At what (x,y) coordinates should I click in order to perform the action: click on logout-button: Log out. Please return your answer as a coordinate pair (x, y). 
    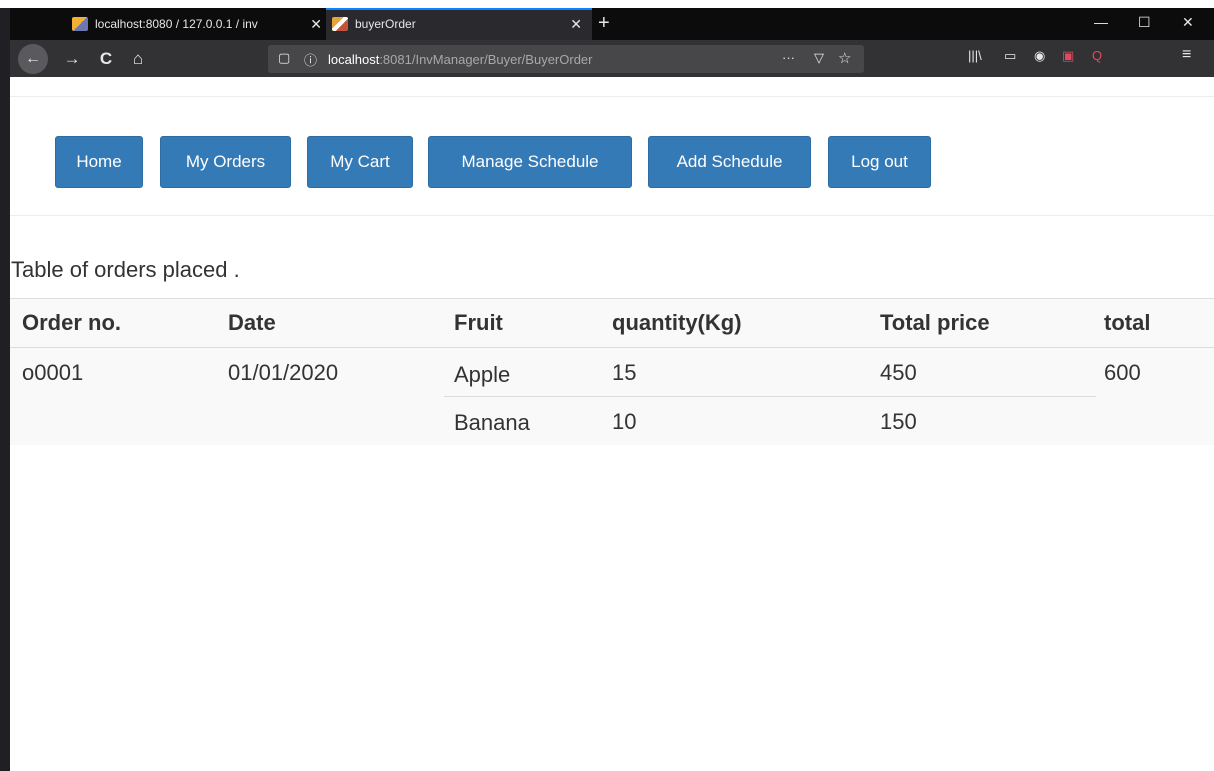
    Looking at the image, I should click on (879, 162).